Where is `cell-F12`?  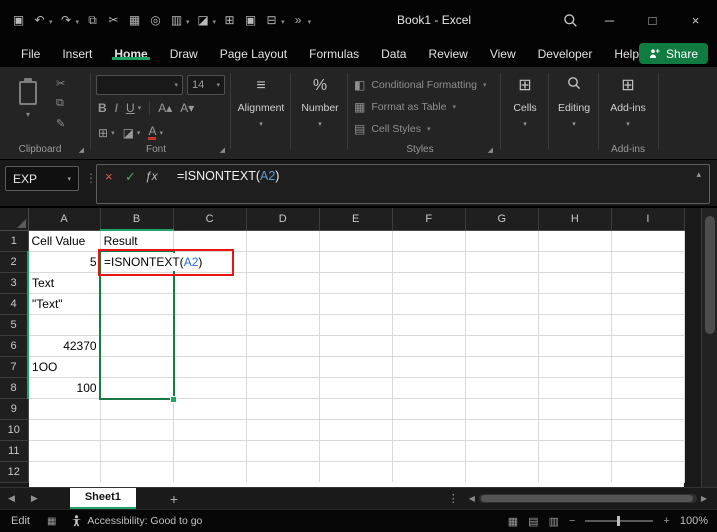 cell-F12 is located at coordinates (429, 472).